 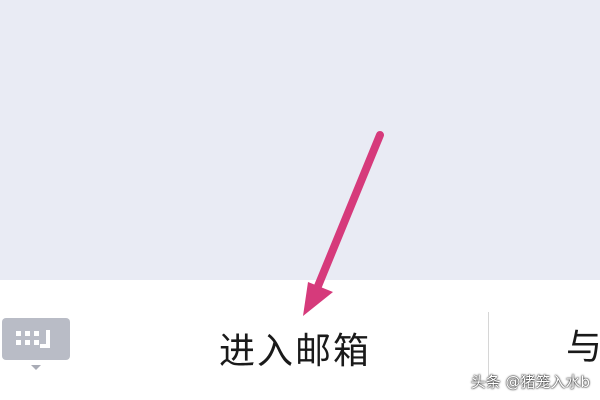 What do you see at coordinates (33, 339) in the screenshot?
I see `keyboard-icon` at bounding box center [33, 339].